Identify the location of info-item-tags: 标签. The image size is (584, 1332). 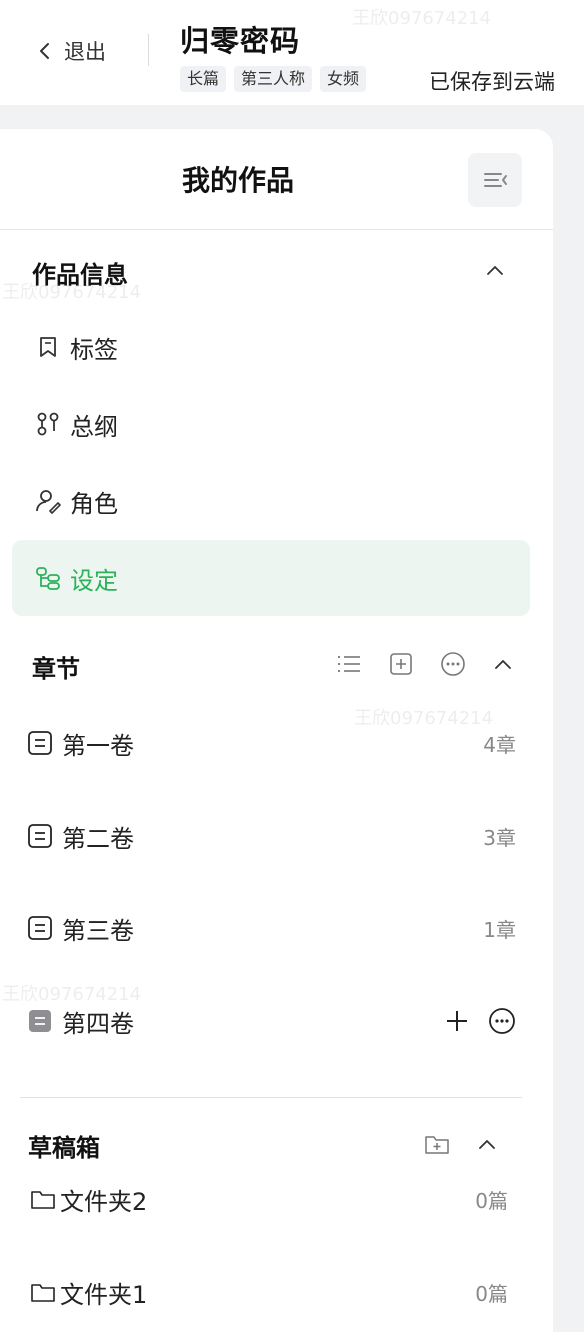
(76, 347).